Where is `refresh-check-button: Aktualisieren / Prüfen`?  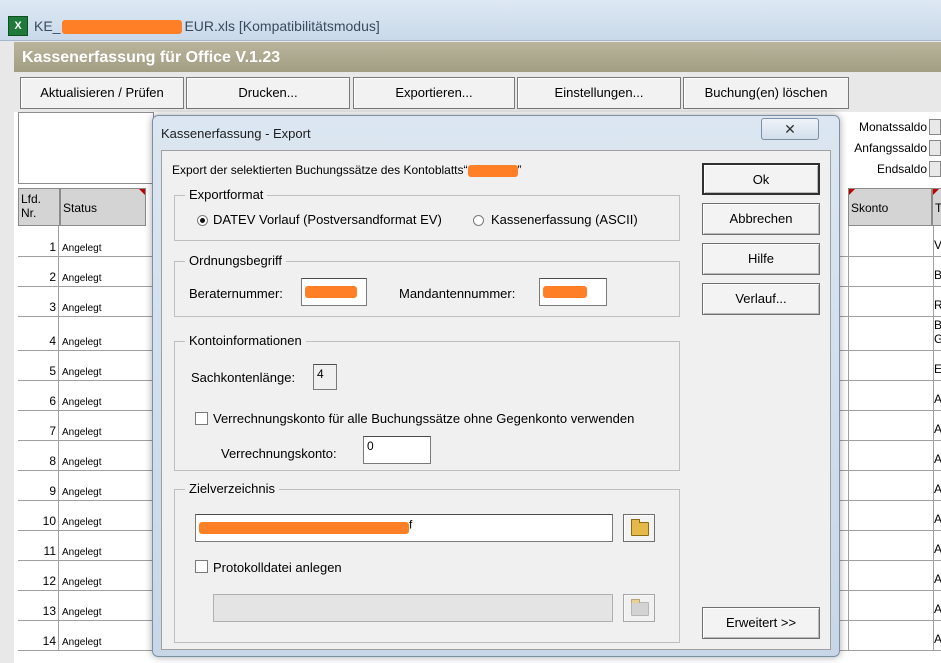
refresh-check-button: Aktualisieren / Prüfen is located at coordinates (102, 93).